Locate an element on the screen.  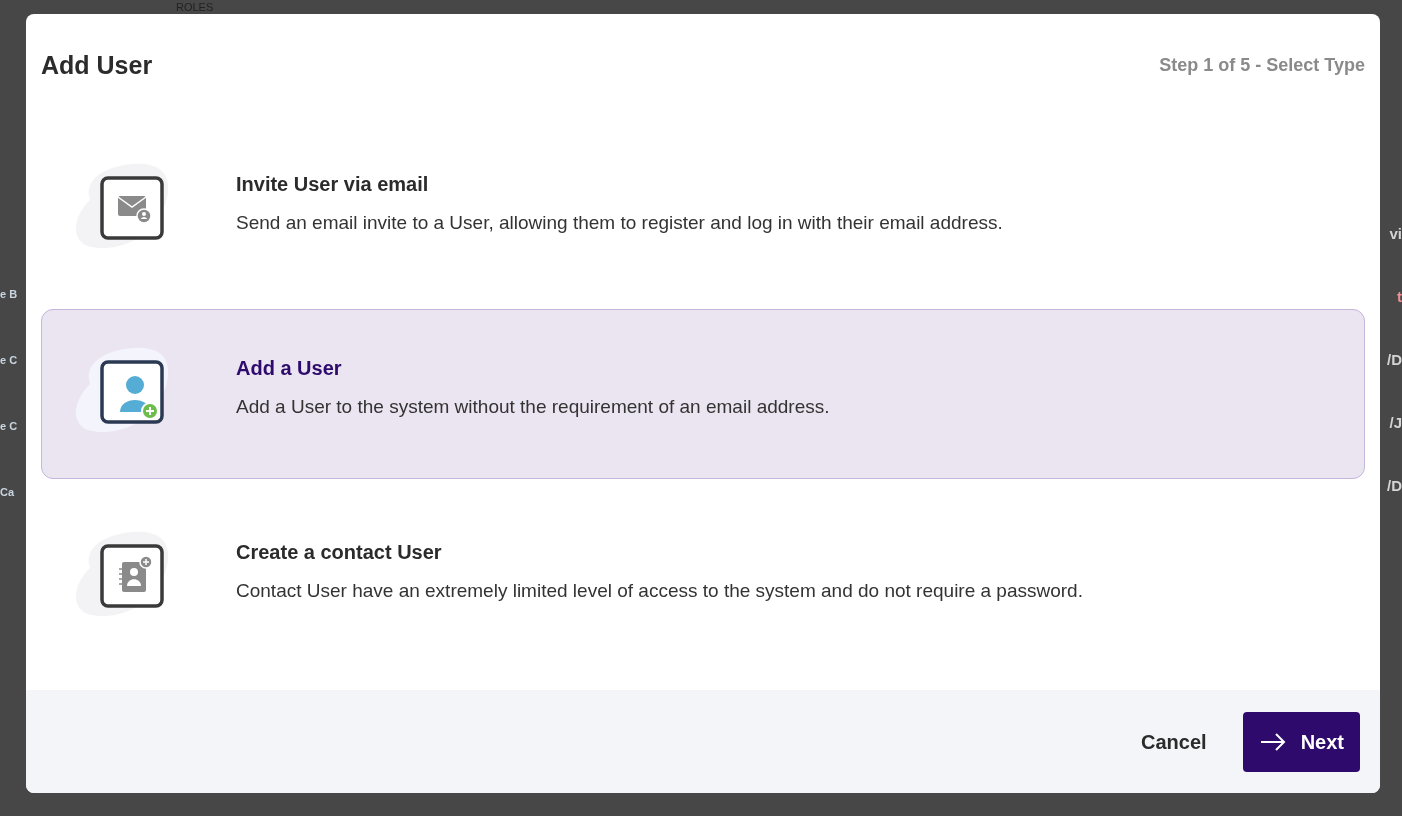
option-description: Add a User to the system without the requirement of an email address. is located at coordinates (533, 407).